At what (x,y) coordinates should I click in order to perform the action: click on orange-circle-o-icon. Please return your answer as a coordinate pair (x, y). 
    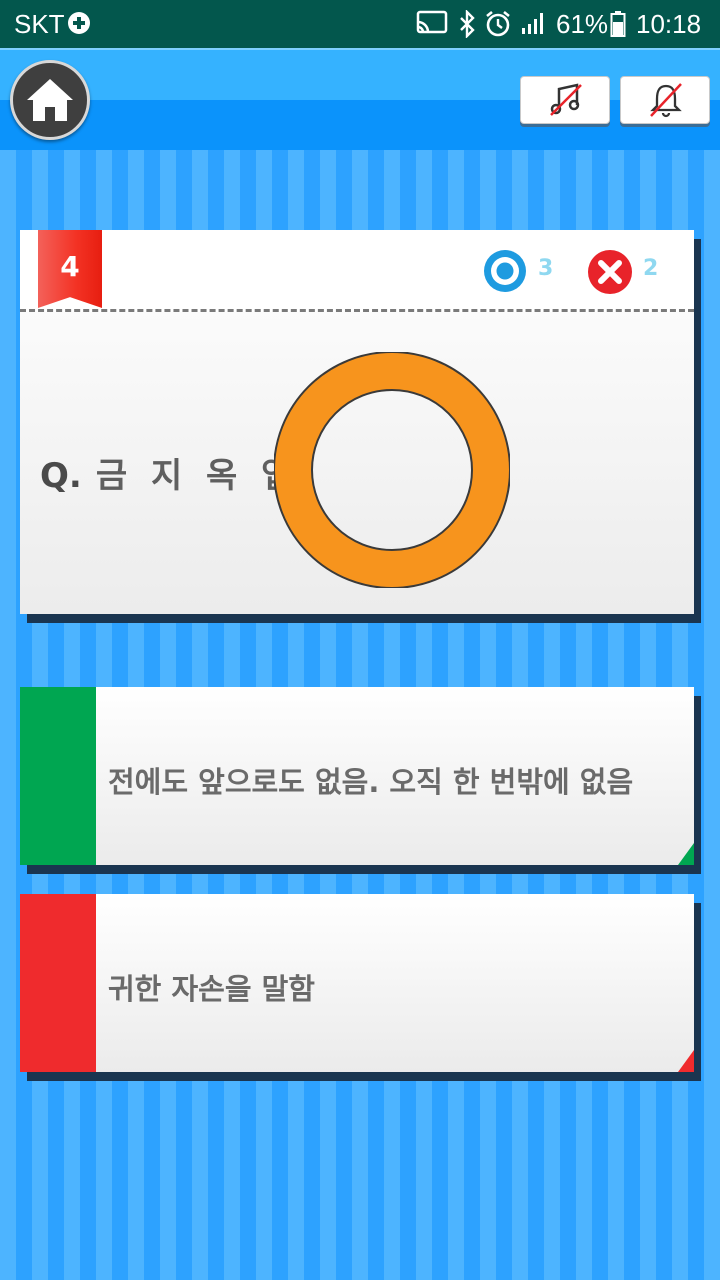
    Looking at the image, I should click on (392, 471).